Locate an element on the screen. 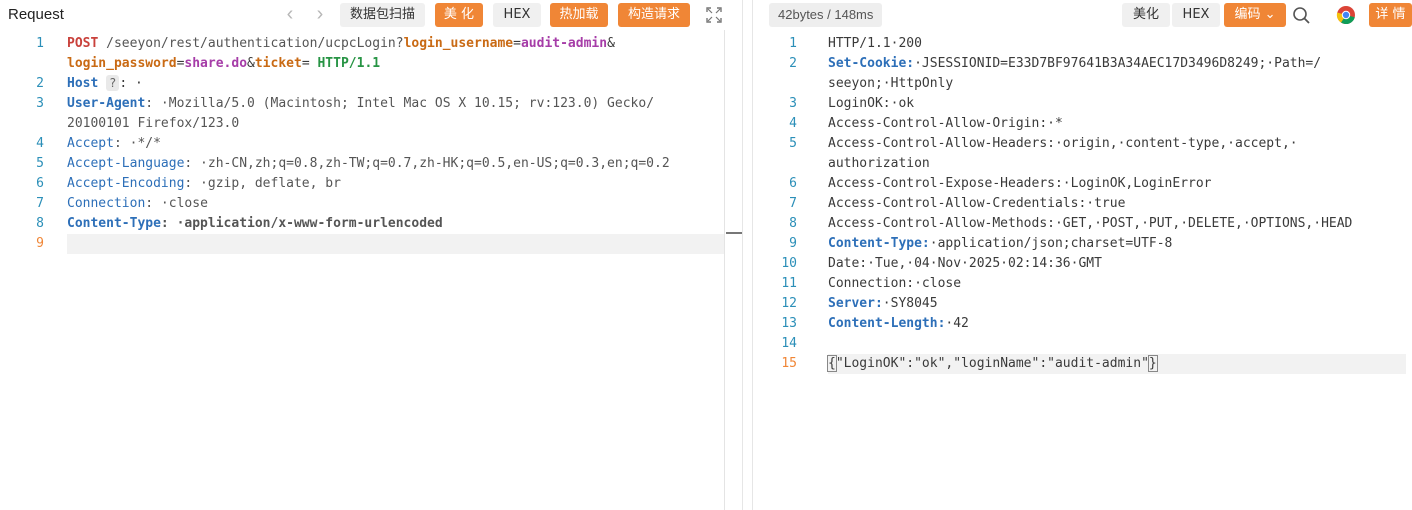 The width and height of the screenshot is (1412, 510). packet-scan-button: 数据包扫描 is located at coordinates (382, 15).